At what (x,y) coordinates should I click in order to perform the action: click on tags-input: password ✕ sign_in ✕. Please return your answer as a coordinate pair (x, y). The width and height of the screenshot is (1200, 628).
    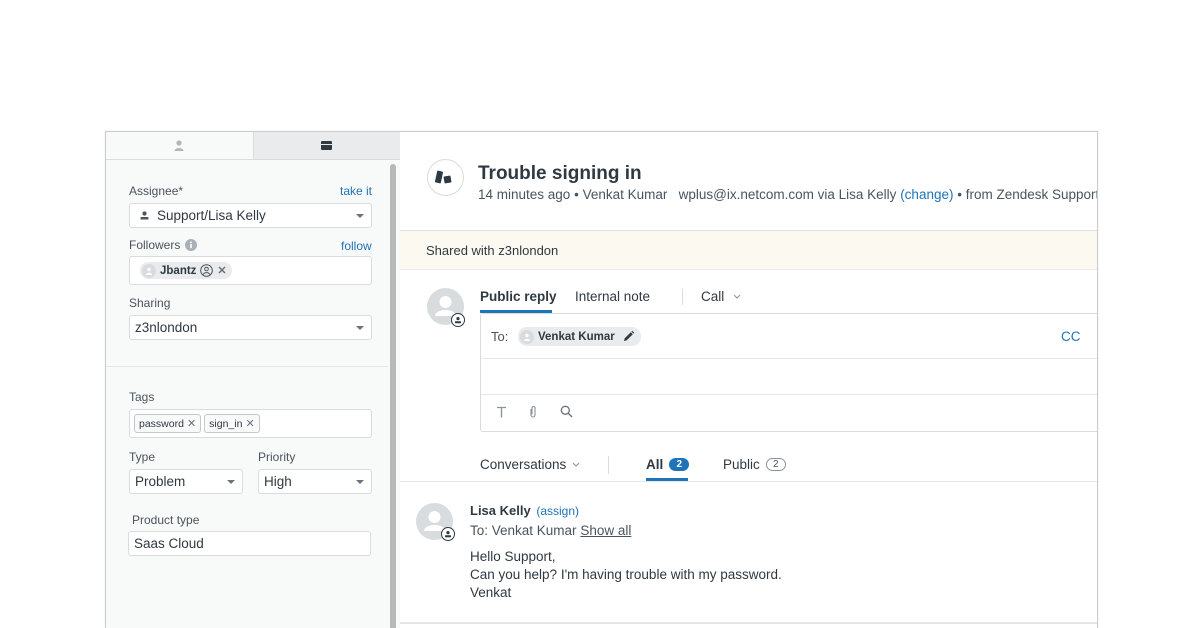
    Looking at the image, I should click on (250, 423).